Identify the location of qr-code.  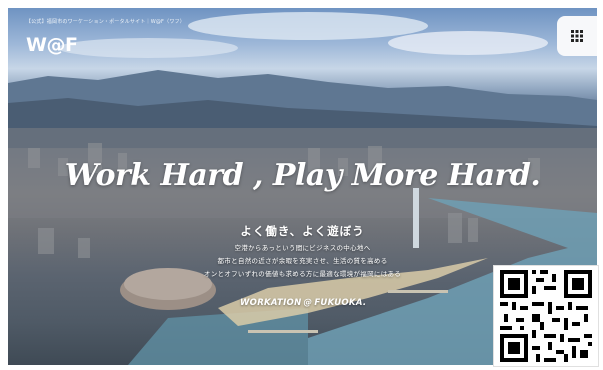
(546, 316).